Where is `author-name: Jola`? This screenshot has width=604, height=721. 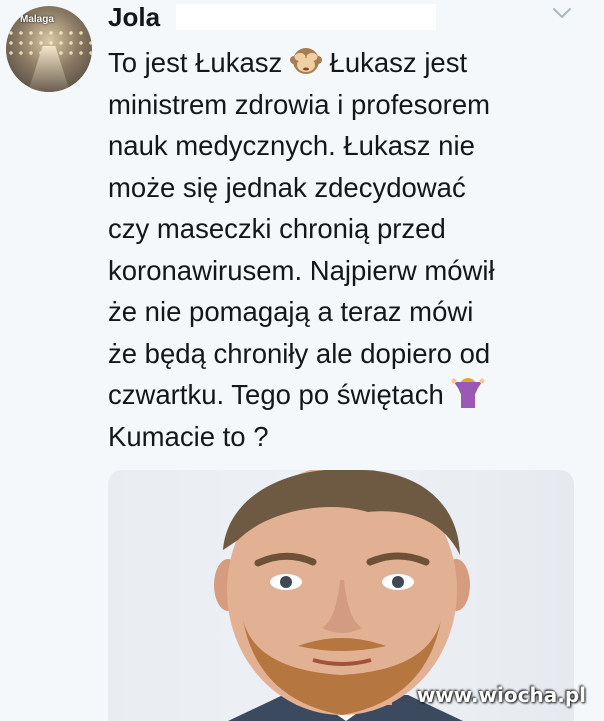
author-name: Jola is located at coordinates (134, 17).